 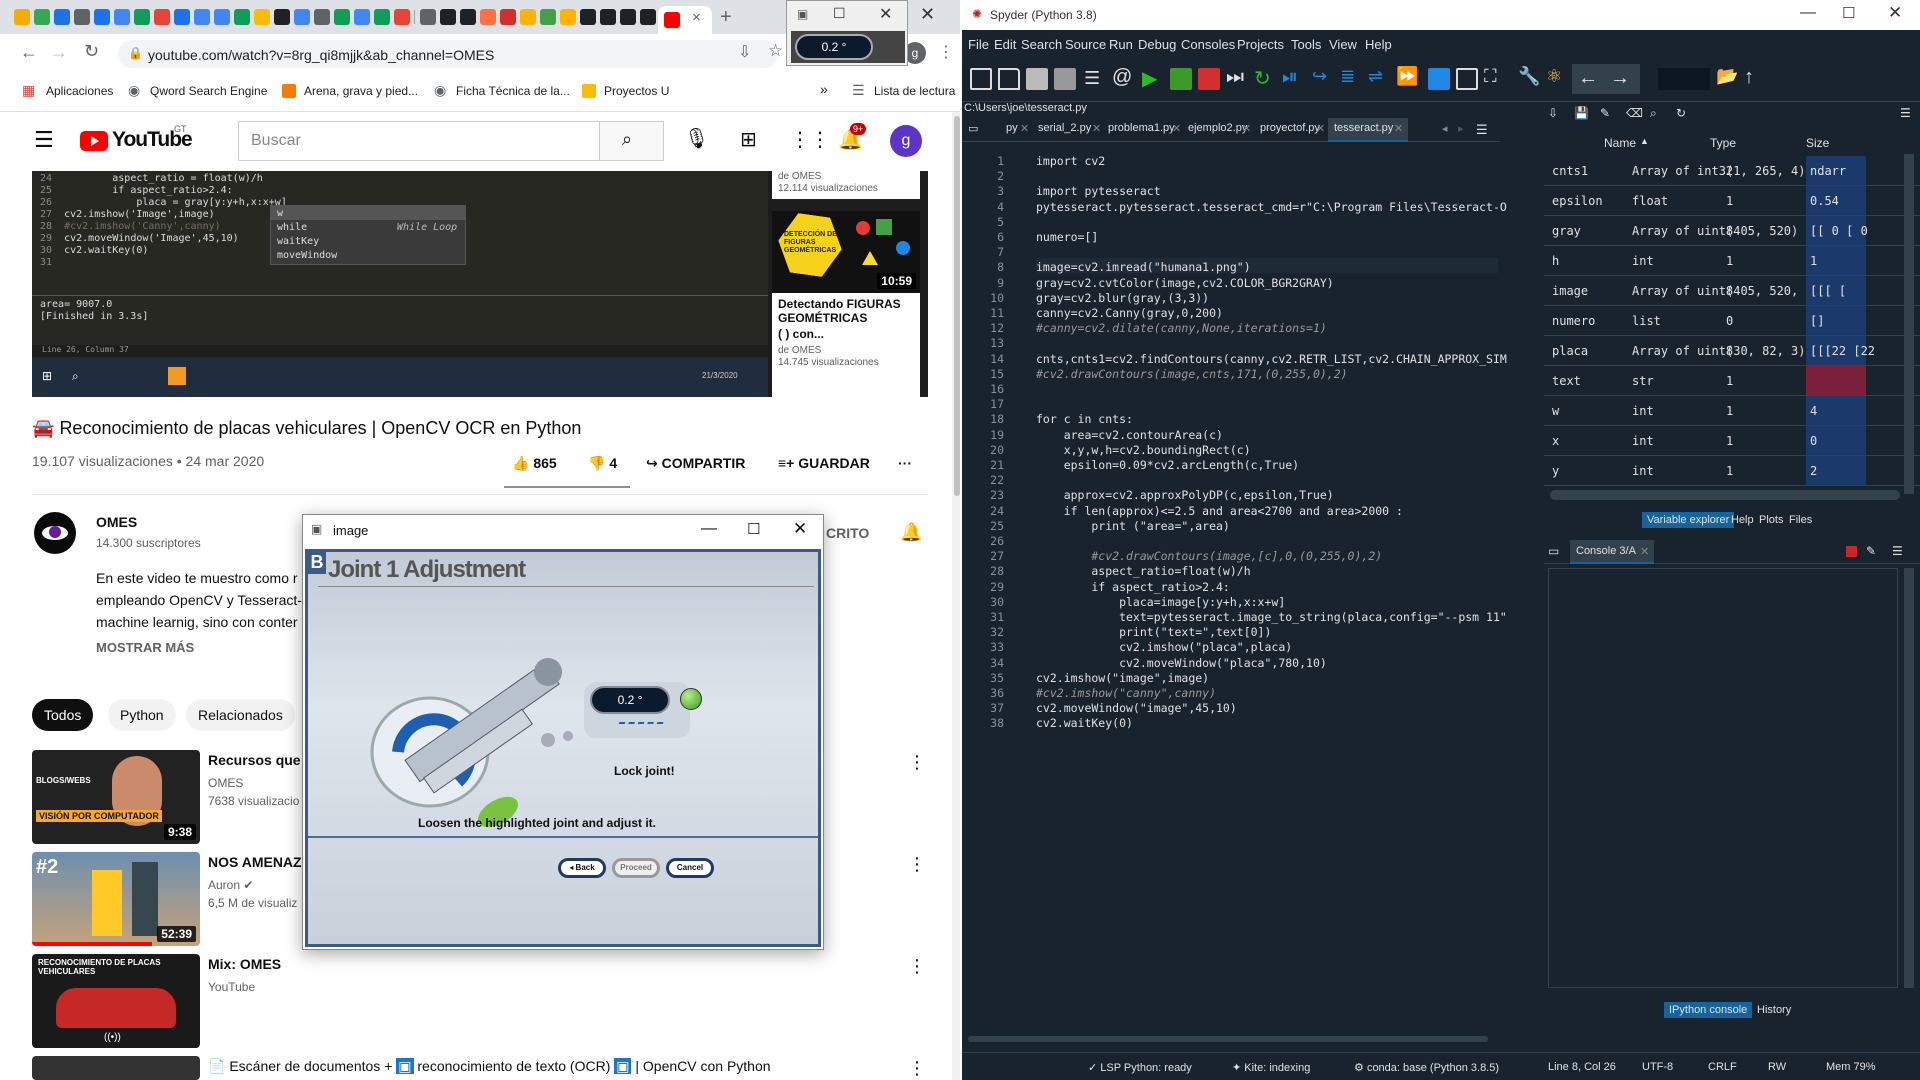 I want to click on tab-scroll-right-icon: ▸, so click(x=1461, y=128).